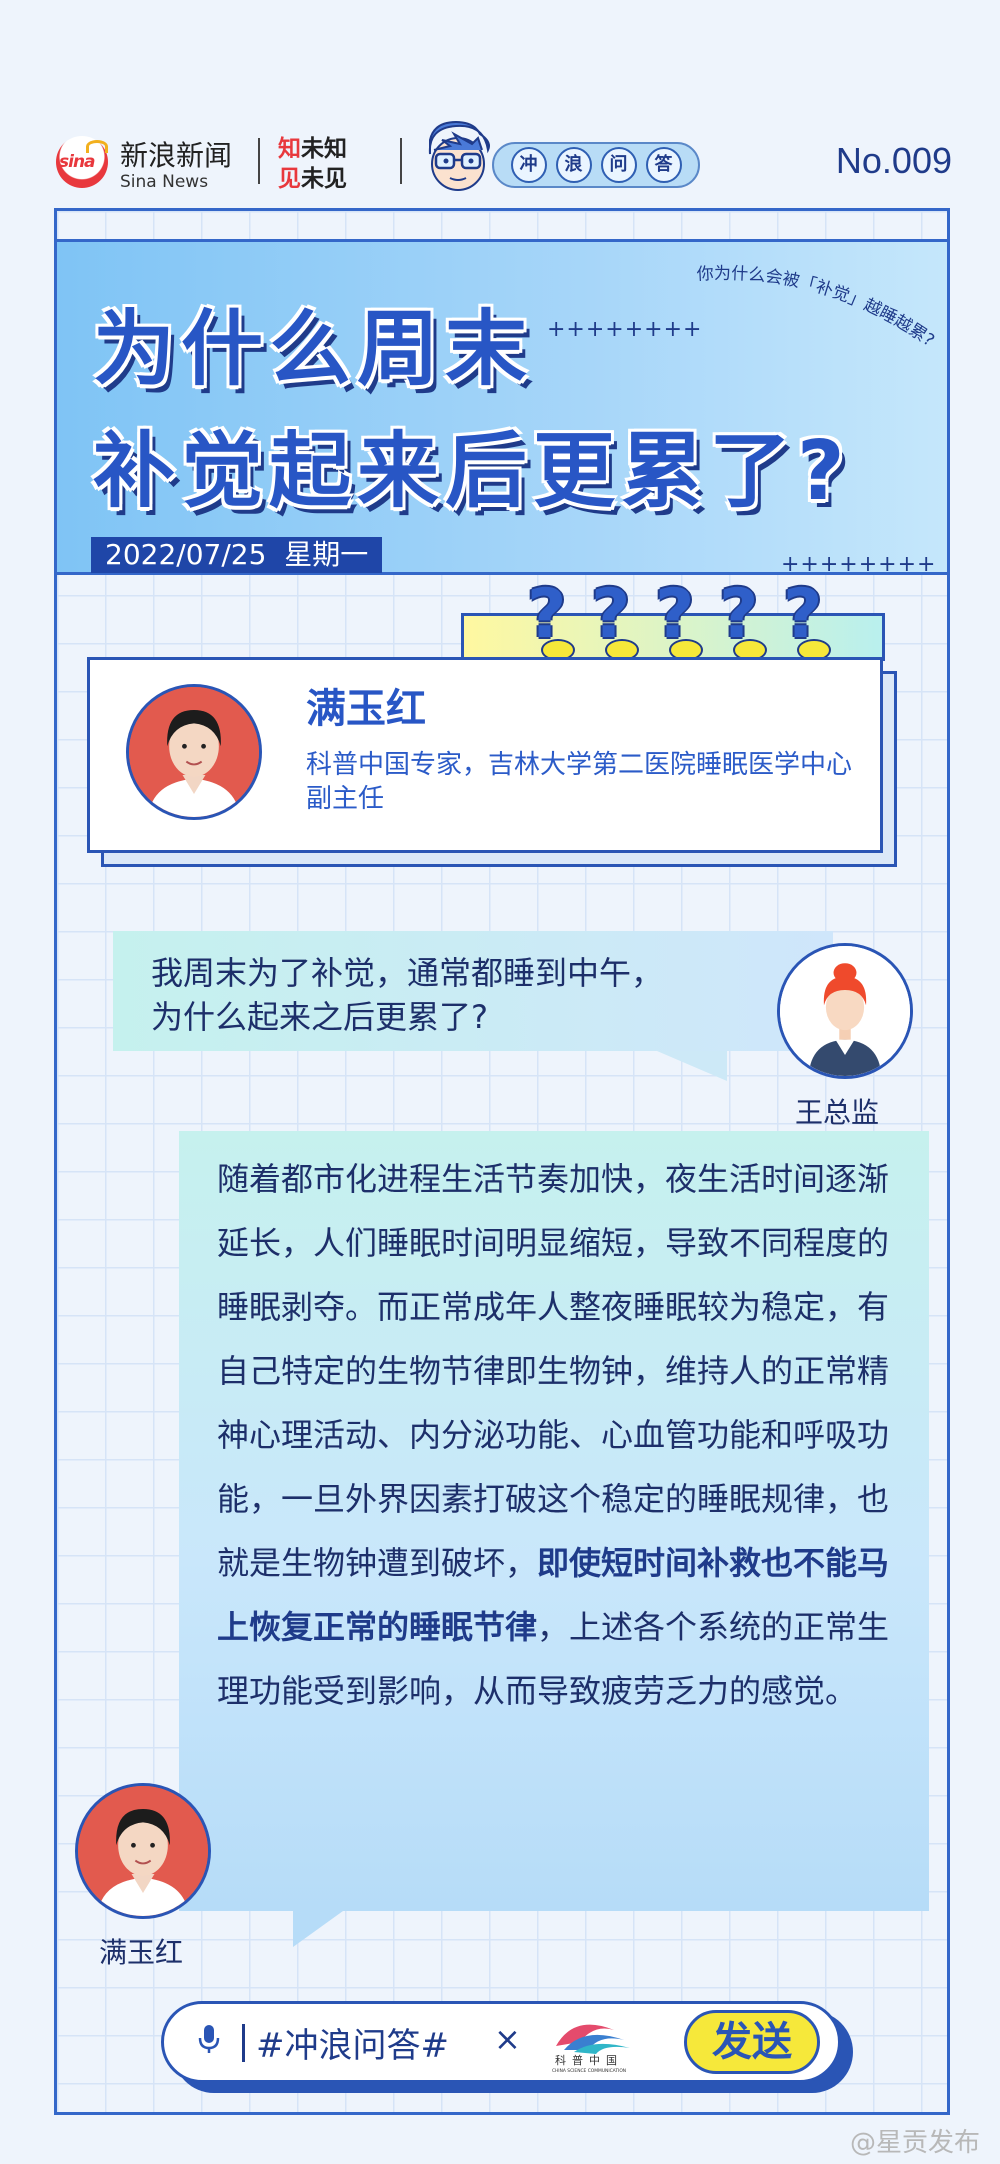  Describe the element at coordinates (528, 165) in the screenshot. I see `column-tag-char: 冲` at that location.